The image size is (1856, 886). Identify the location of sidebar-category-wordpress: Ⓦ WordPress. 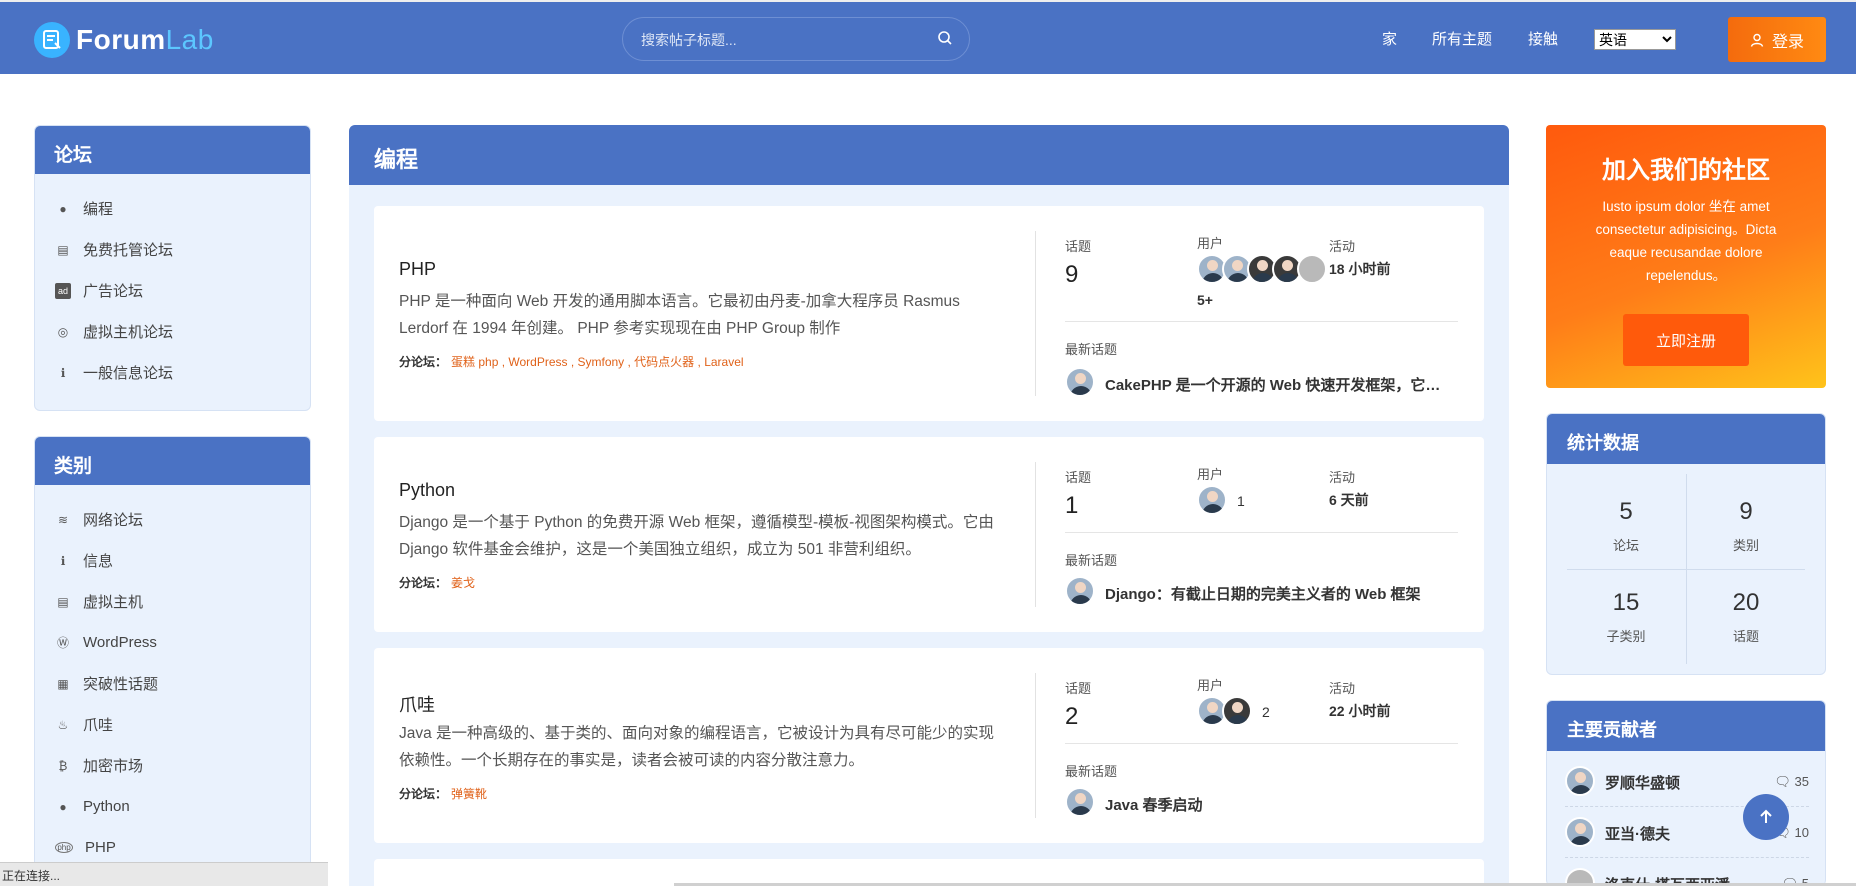
(172, 642).